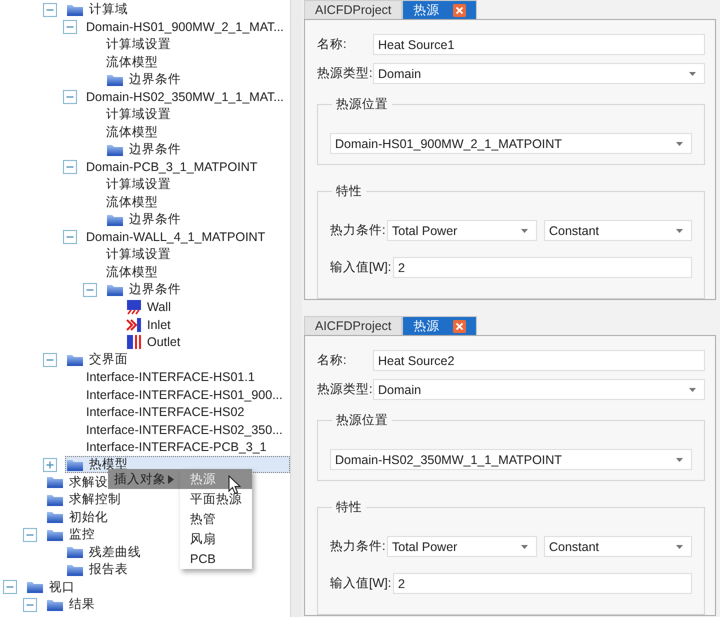 This screenshot has width=720, height=617. What do you see at coordinates (115, 552) in the screenshot?
I see `item-label: 残差曲线` at bounding box center [115, 552].